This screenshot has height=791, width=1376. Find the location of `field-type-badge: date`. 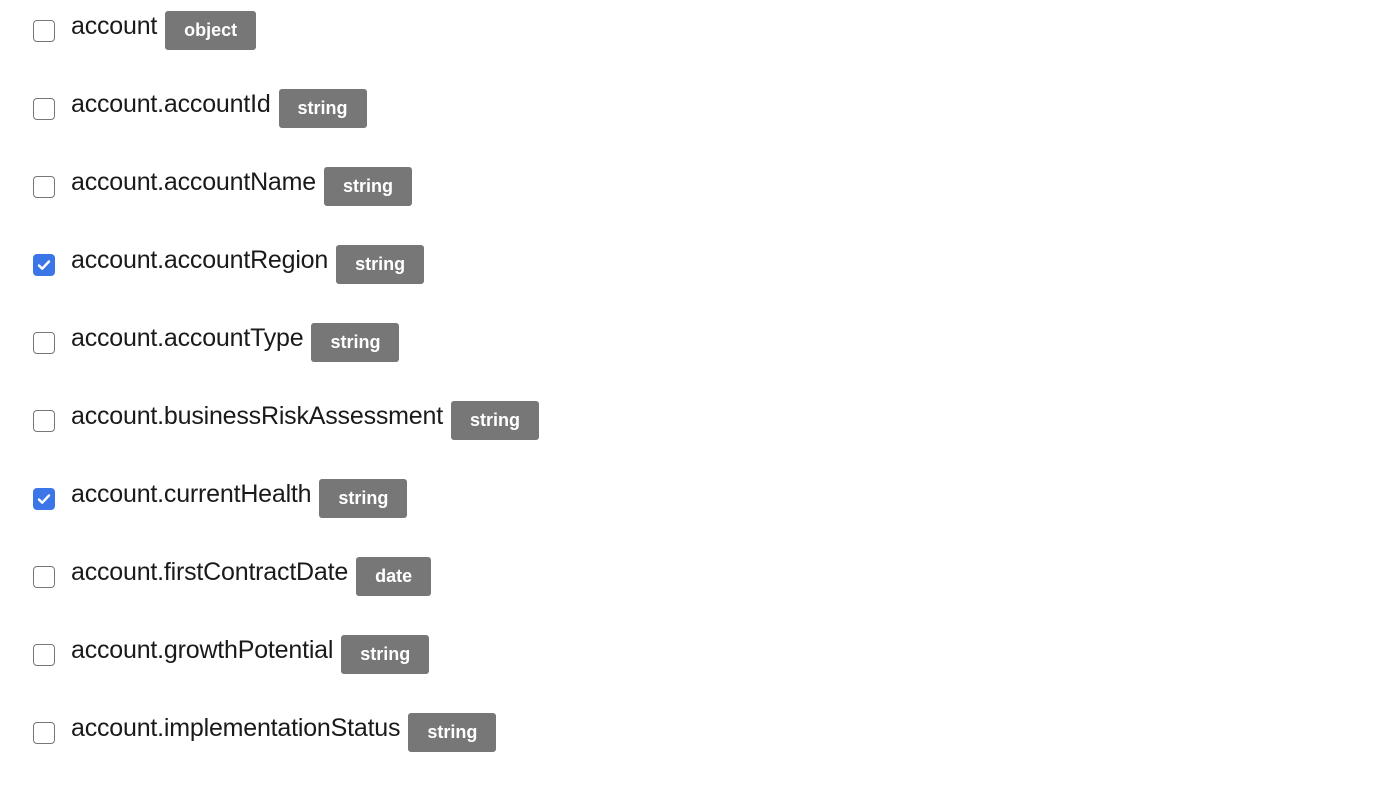

field-type-badge: date is located at coordinates (394, 576).